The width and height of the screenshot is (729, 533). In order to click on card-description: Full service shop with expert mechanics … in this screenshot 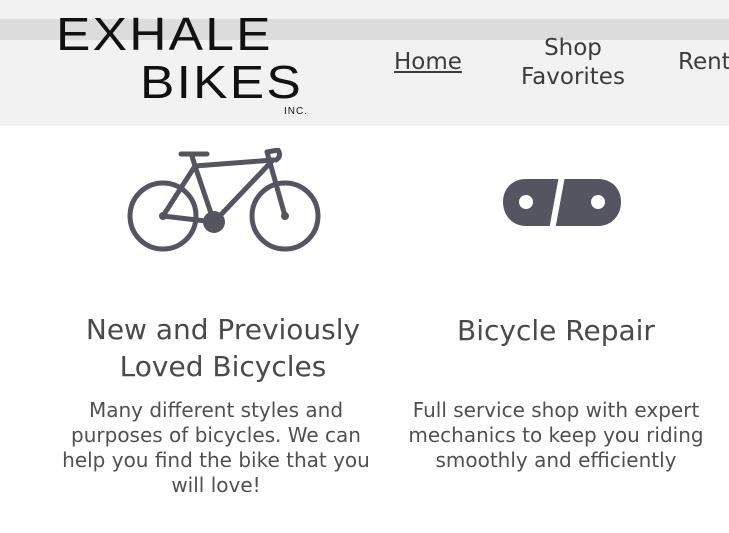, I will do `click(556, 435)`.